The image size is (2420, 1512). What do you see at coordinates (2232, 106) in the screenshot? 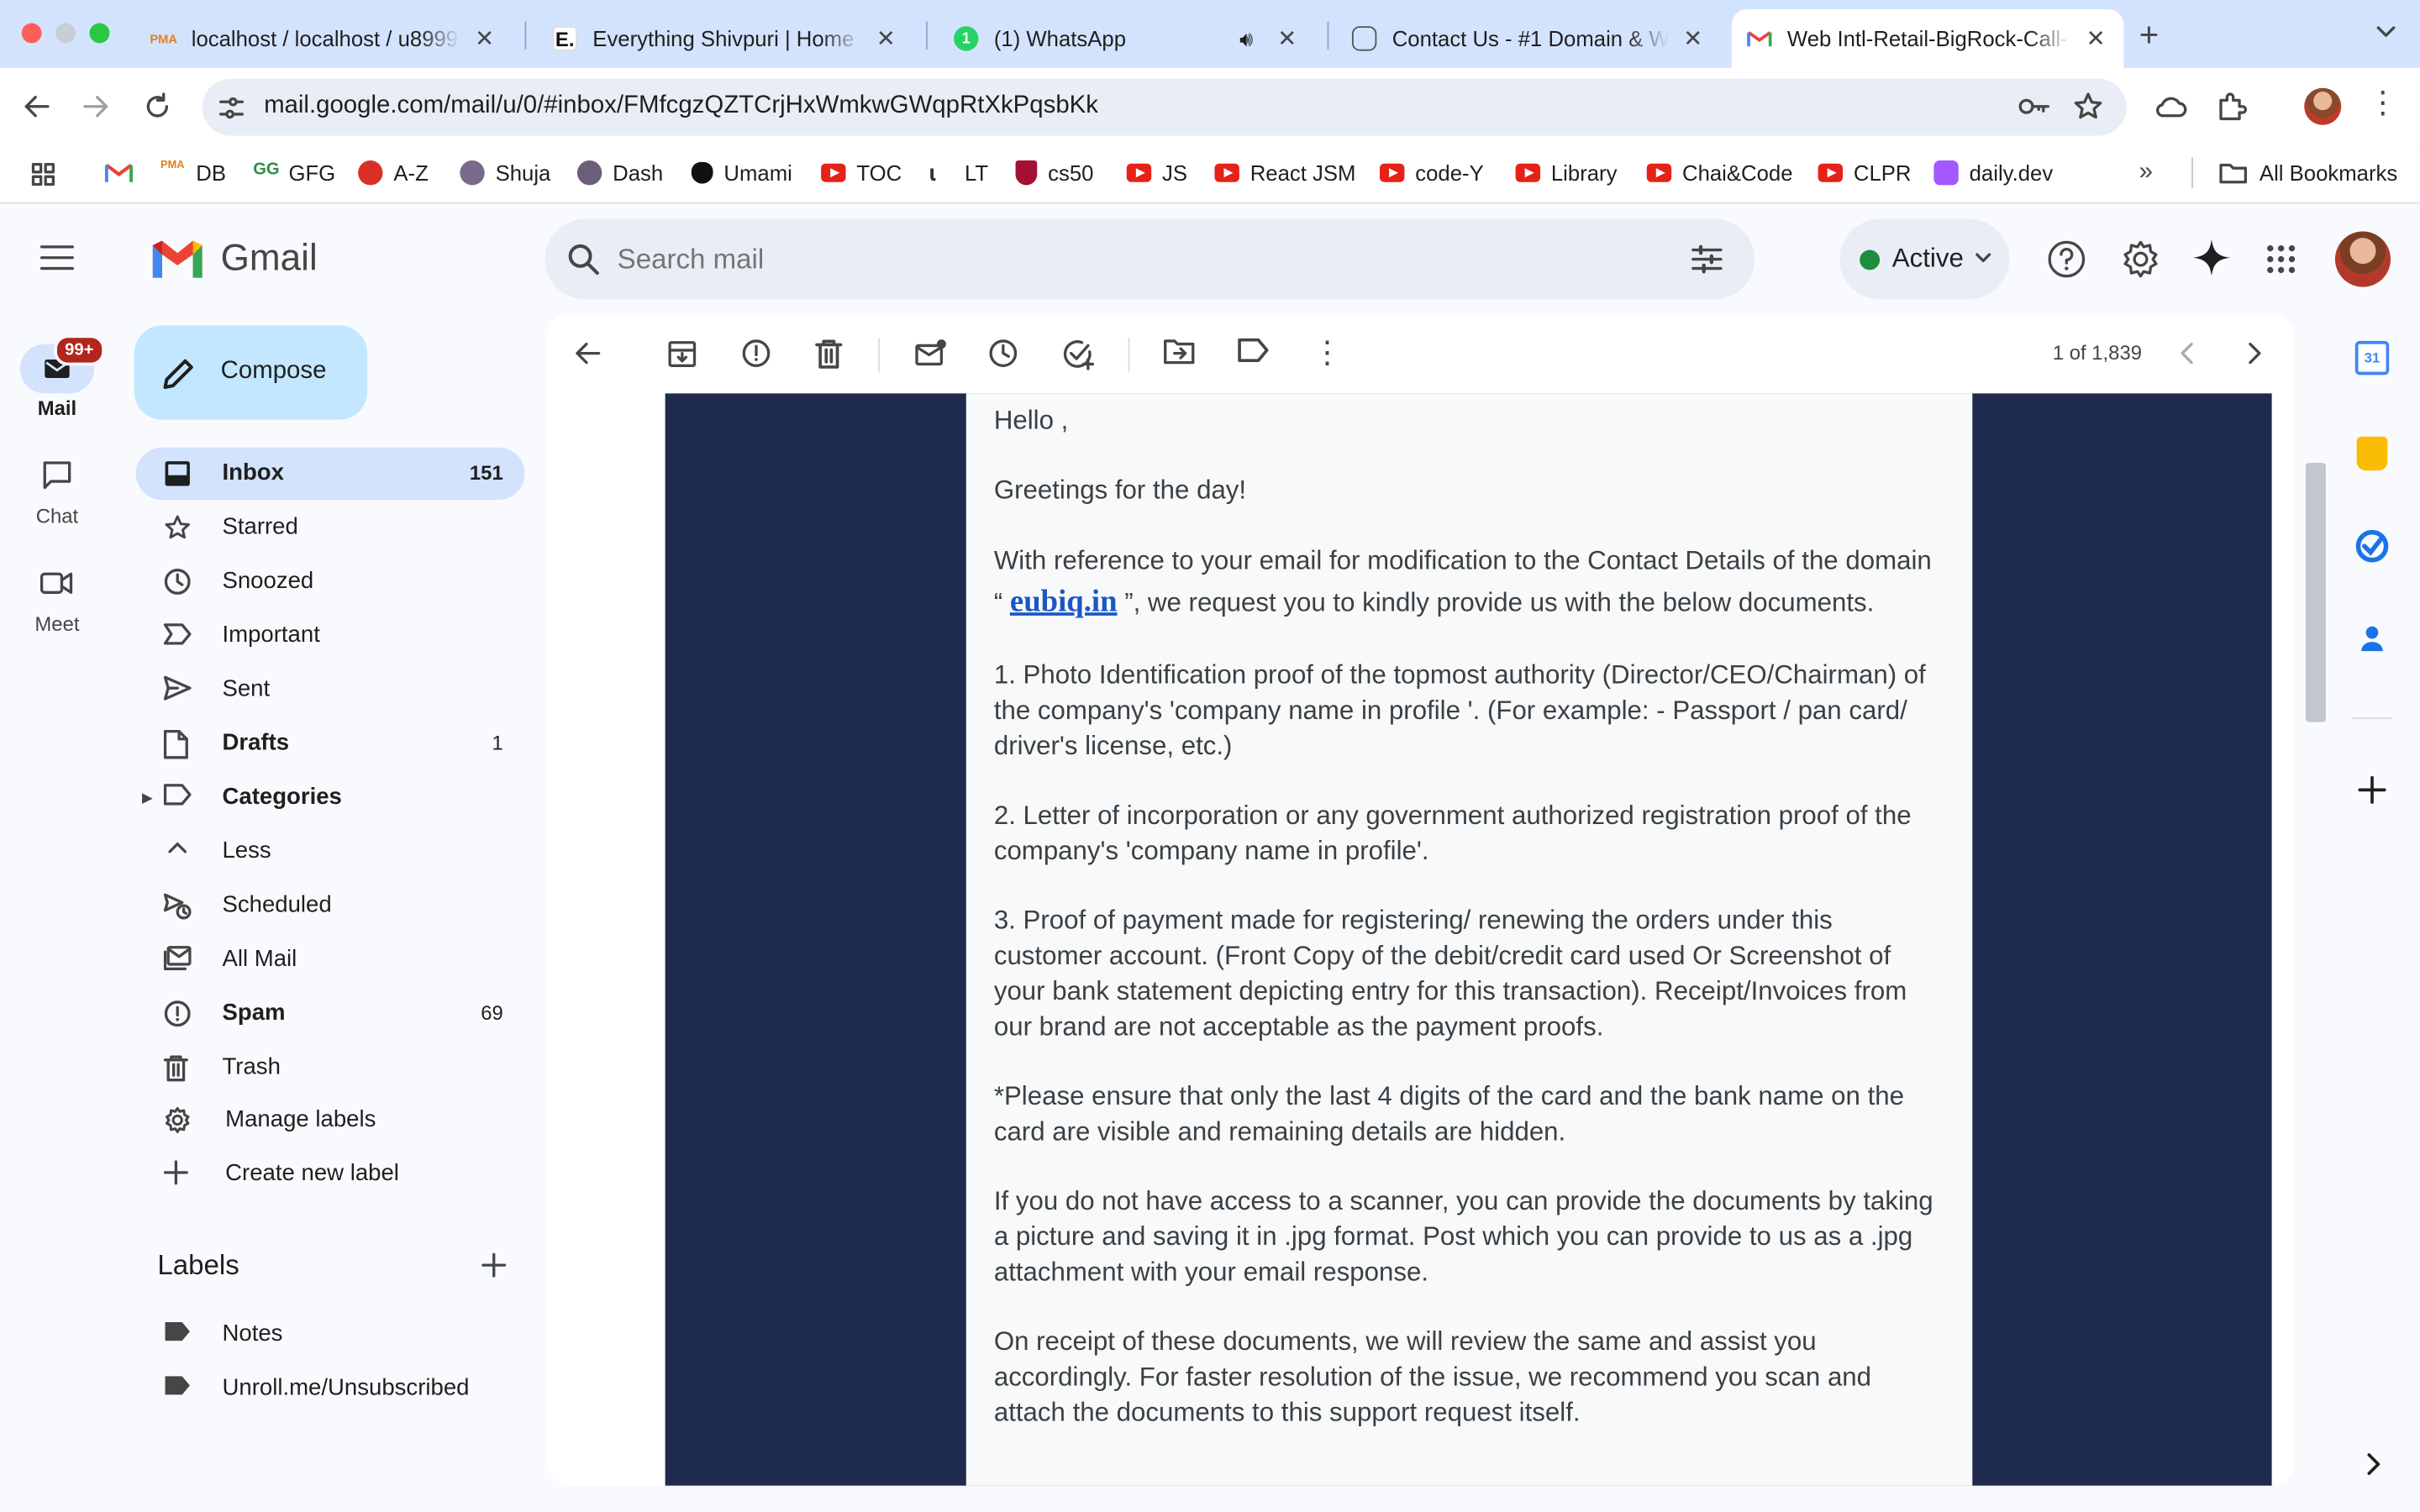
I see `extensions-puzzle-icon` at bounding box center [2232, 106].